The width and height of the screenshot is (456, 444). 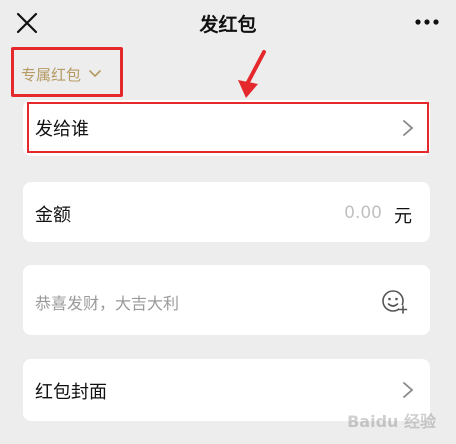 I want to click on greeting-row: 恭喜发财，大吉大利, so click(x=226, y=300).